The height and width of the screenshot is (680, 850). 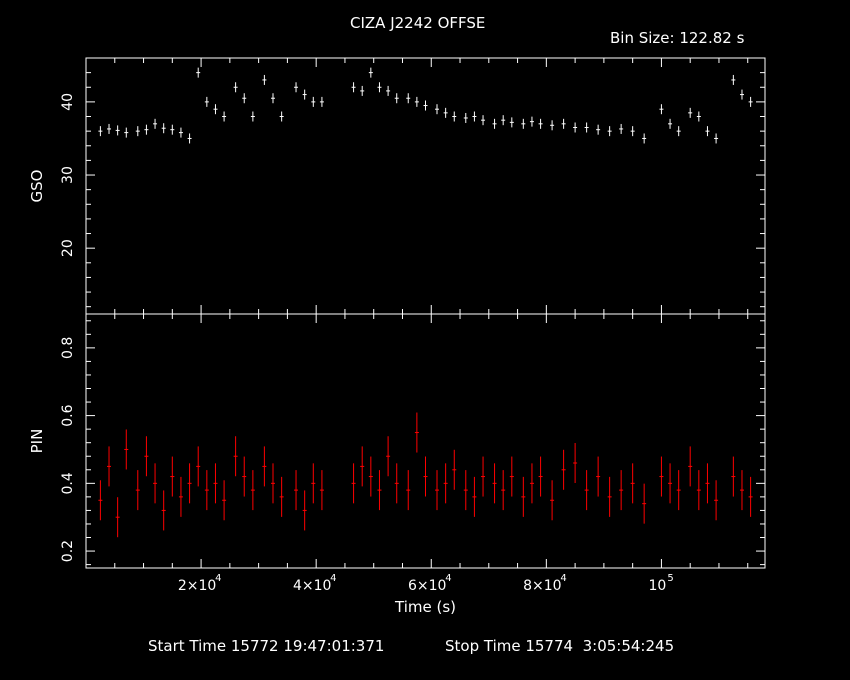 What do you see at coordinates (312, 586) in the screenshot?
I see `x-tick-label: 4×10` at bounding box center [312, 586].